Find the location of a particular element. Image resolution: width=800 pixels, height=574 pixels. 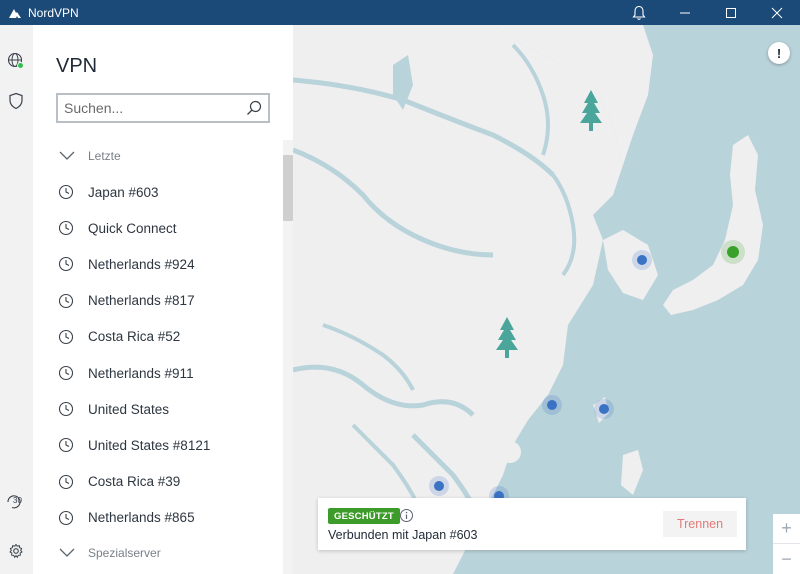

maximize-icon is located at coordinates (731, 12).